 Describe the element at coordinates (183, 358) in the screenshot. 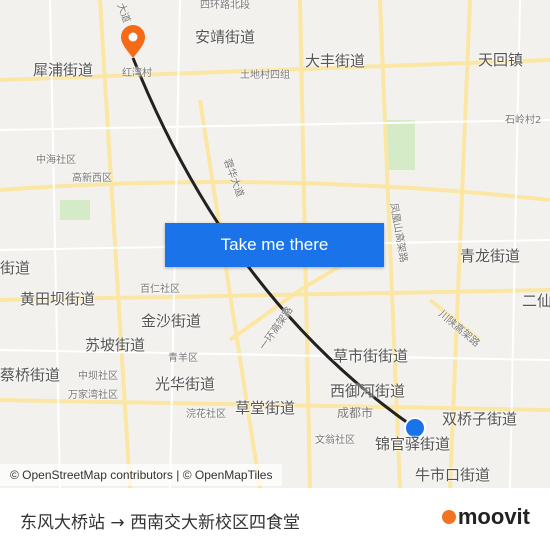

I see `map-label: 青羊区` at that location.